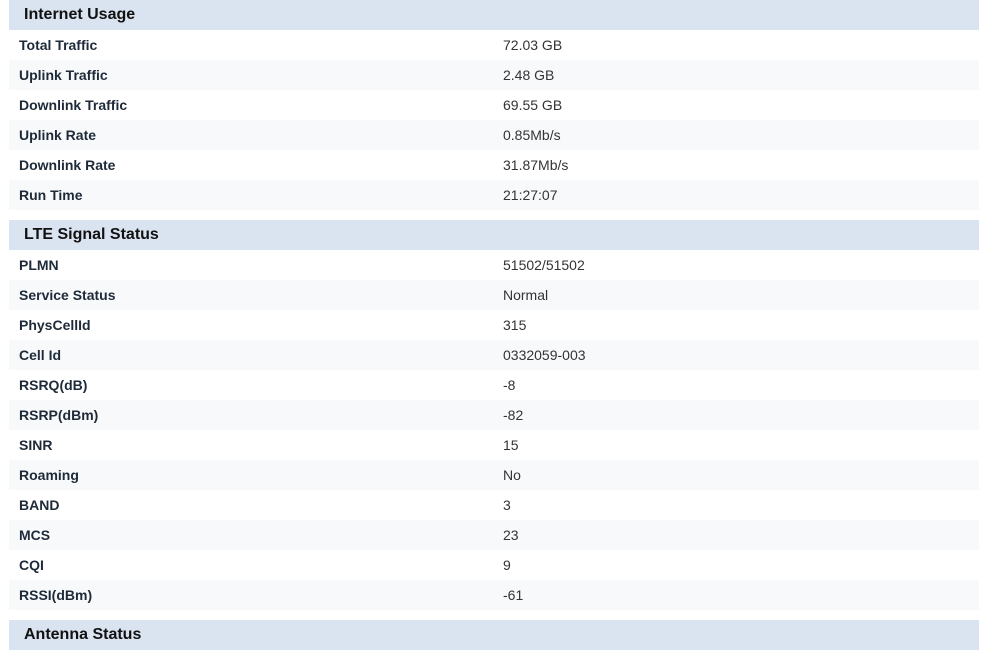  Describe the element at coordinates (58, 45) in the screenshot. I see `row-label: Total Traffic` at that location.